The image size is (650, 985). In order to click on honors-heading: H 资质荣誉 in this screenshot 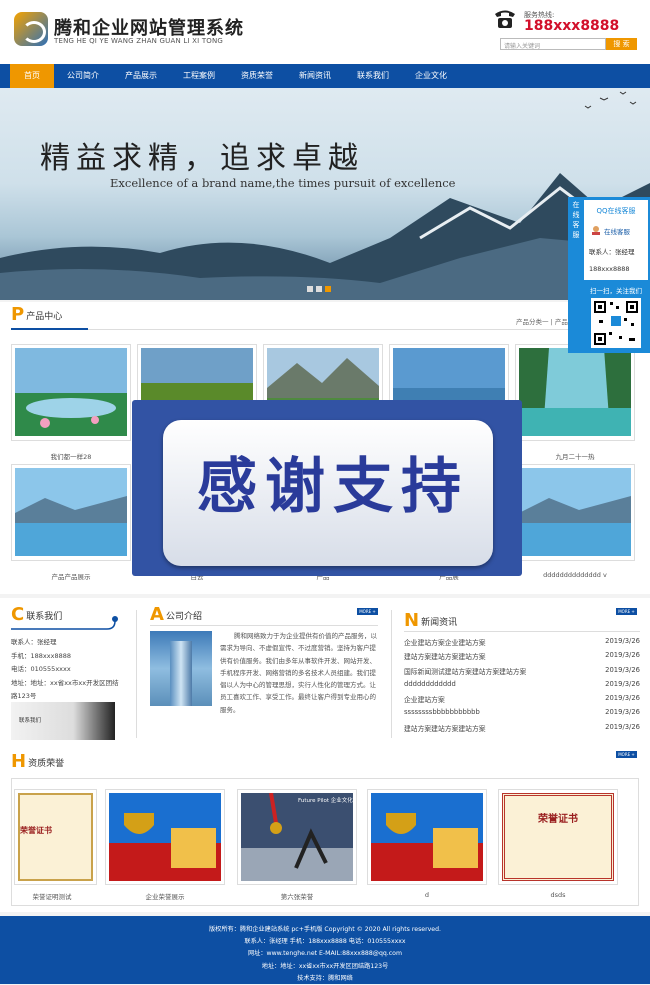, I will do `click(37, 762)`.